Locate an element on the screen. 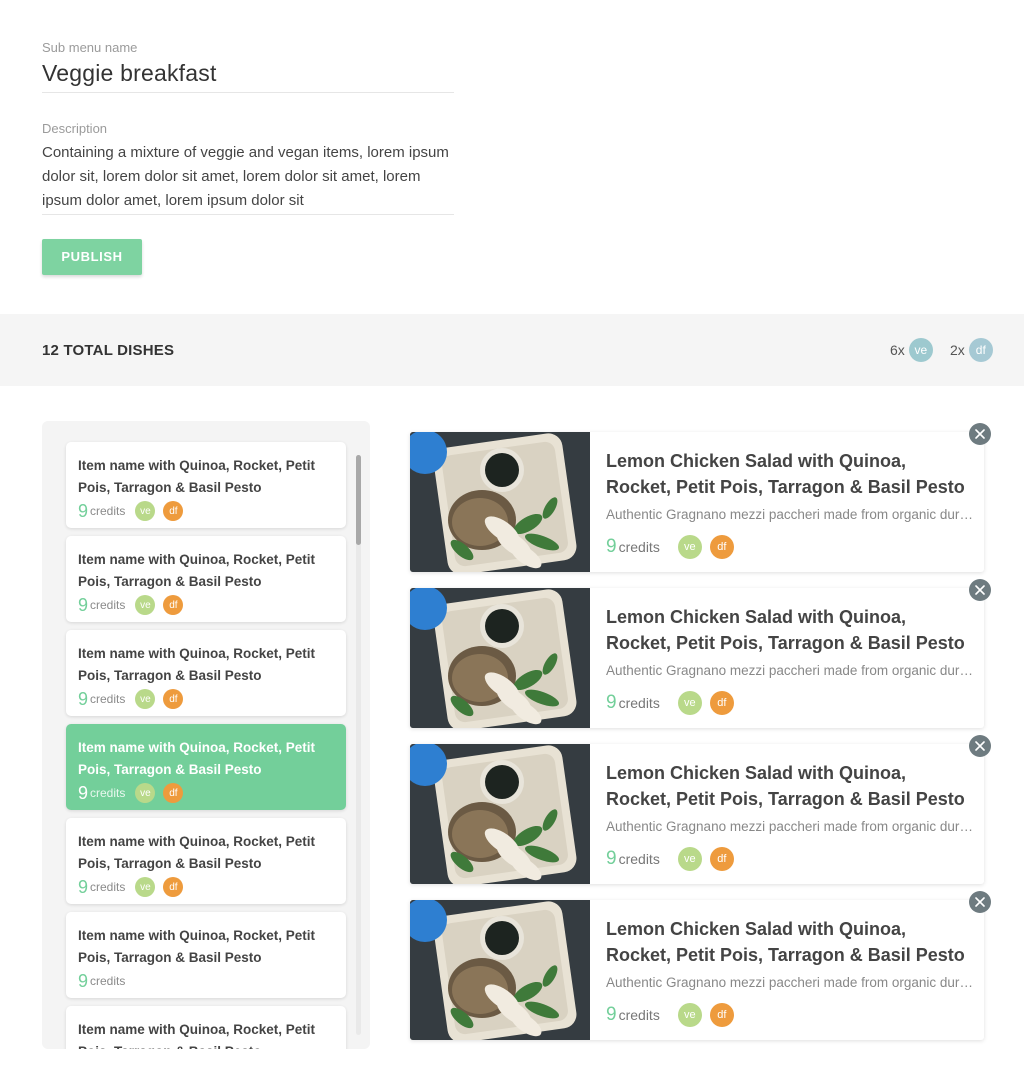  ve-count: 6x ve is located at coordinates (911, 350).